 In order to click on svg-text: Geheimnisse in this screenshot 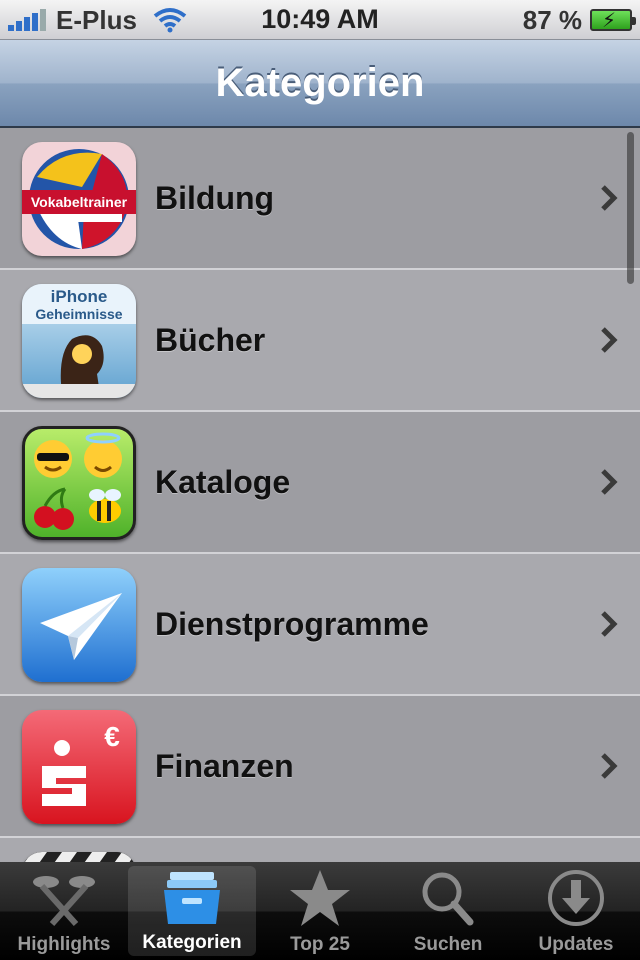, I will do `click(78, 314)`.